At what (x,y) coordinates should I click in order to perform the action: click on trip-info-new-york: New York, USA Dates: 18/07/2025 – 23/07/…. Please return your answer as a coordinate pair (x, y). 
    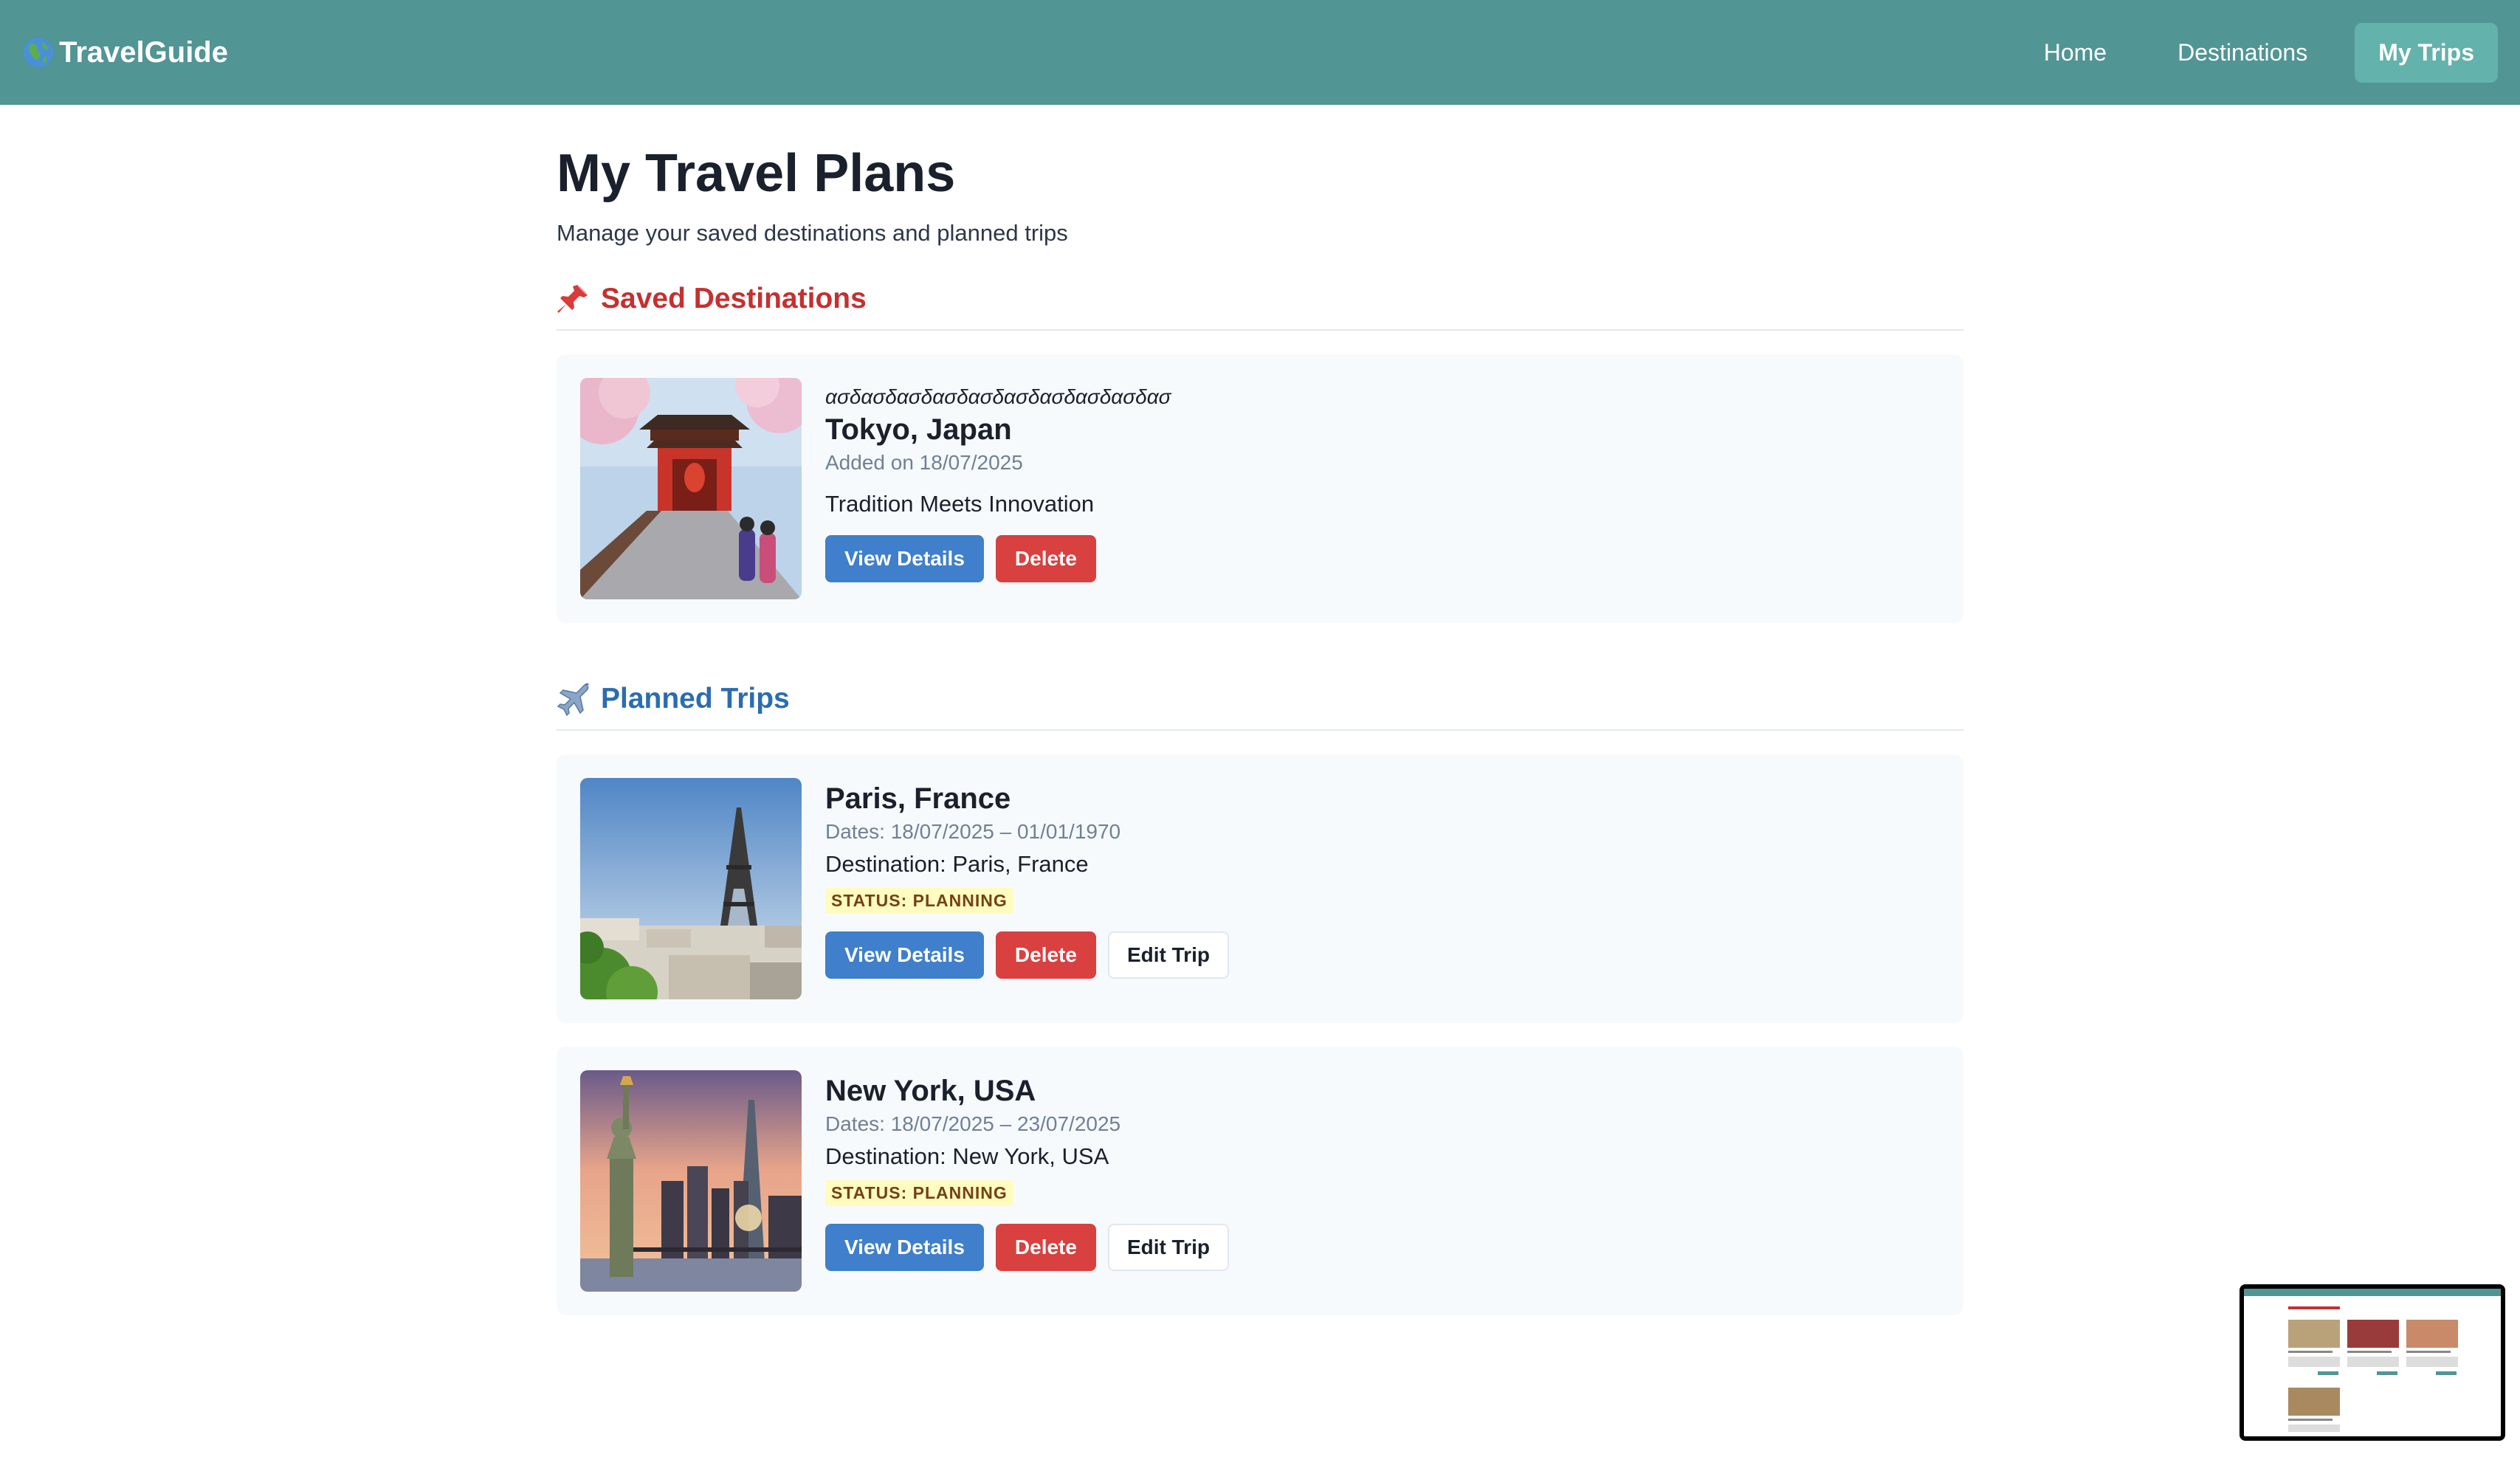
    Looking at the image, I should click on (1027, 1181).